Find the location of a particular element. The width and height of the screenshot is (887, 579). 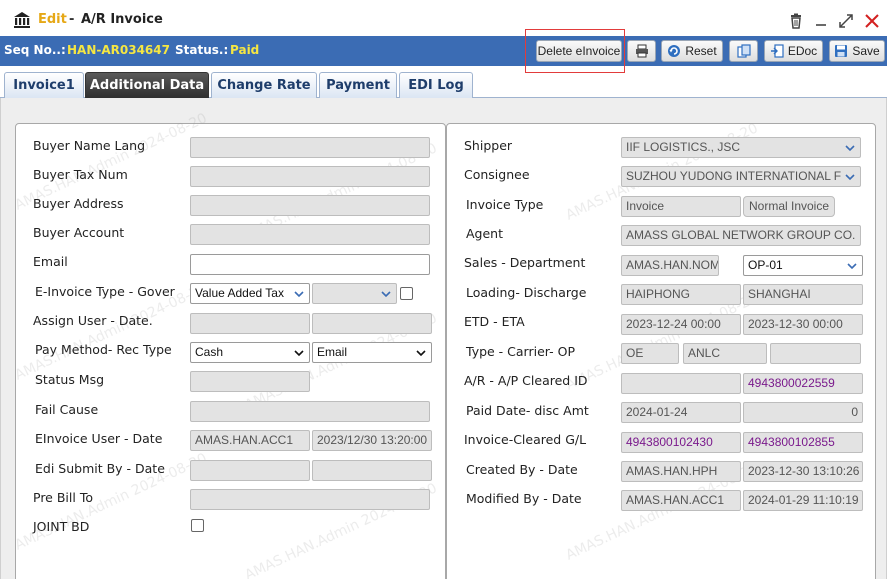

einvoice-date-field: 2023/12/30 13:20:00 is located at coordinates (372, 440).